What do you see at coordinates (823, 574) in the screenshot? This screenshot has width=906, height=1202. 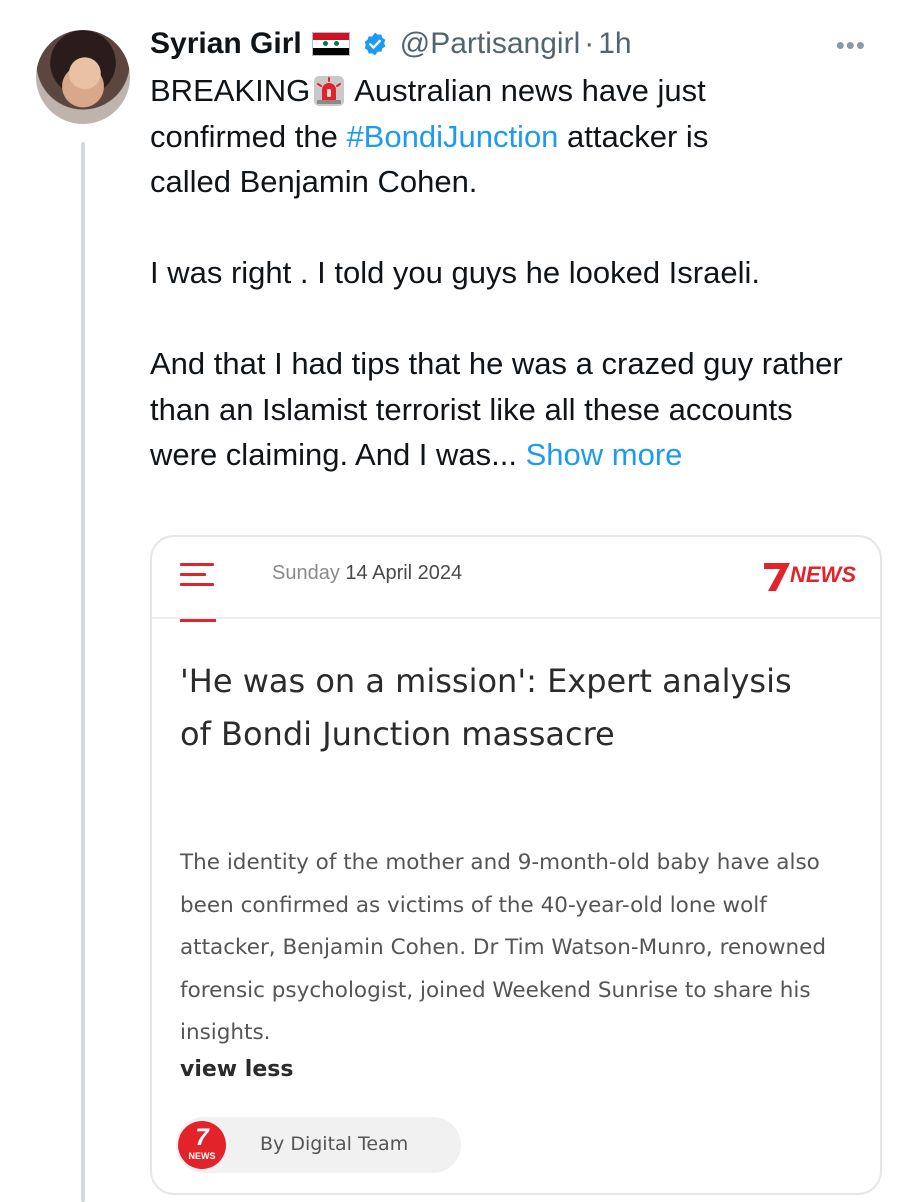 I see `news-logo-text: NEWS` at bounding box center [823, 574].